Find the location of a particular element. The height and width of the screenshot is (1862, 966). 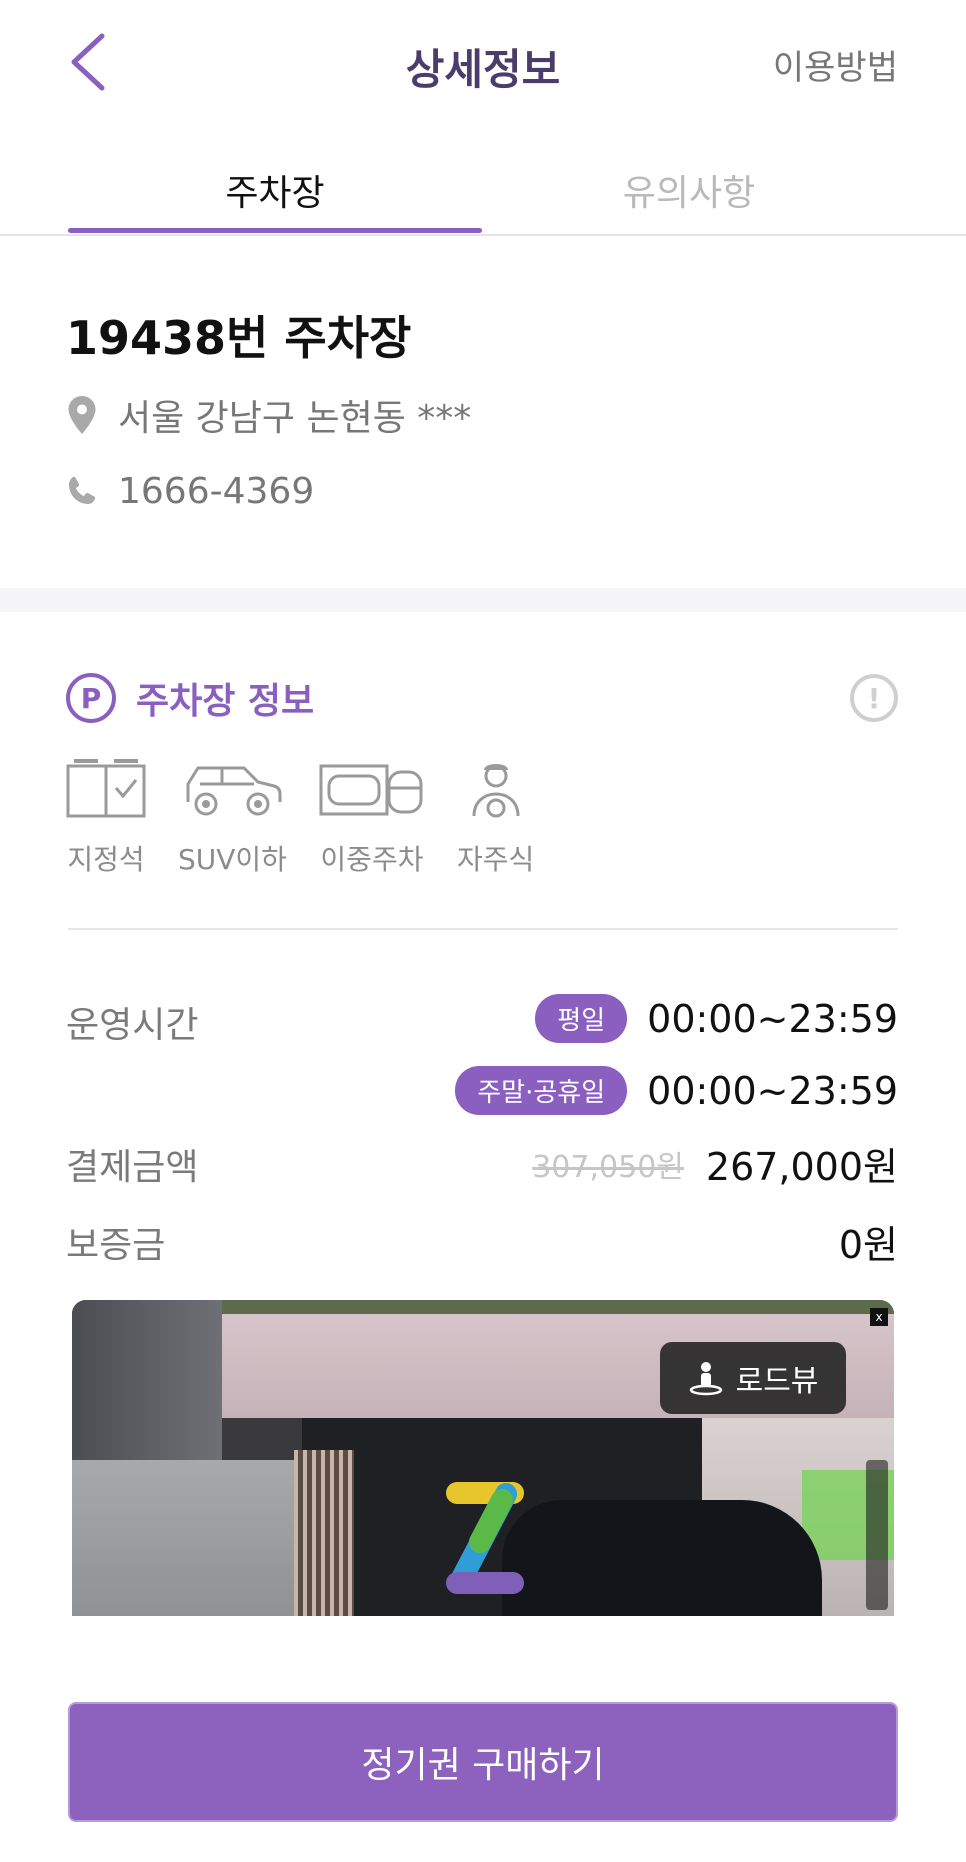

roadview-close-icon: x is located at coordinates (879, 1317).